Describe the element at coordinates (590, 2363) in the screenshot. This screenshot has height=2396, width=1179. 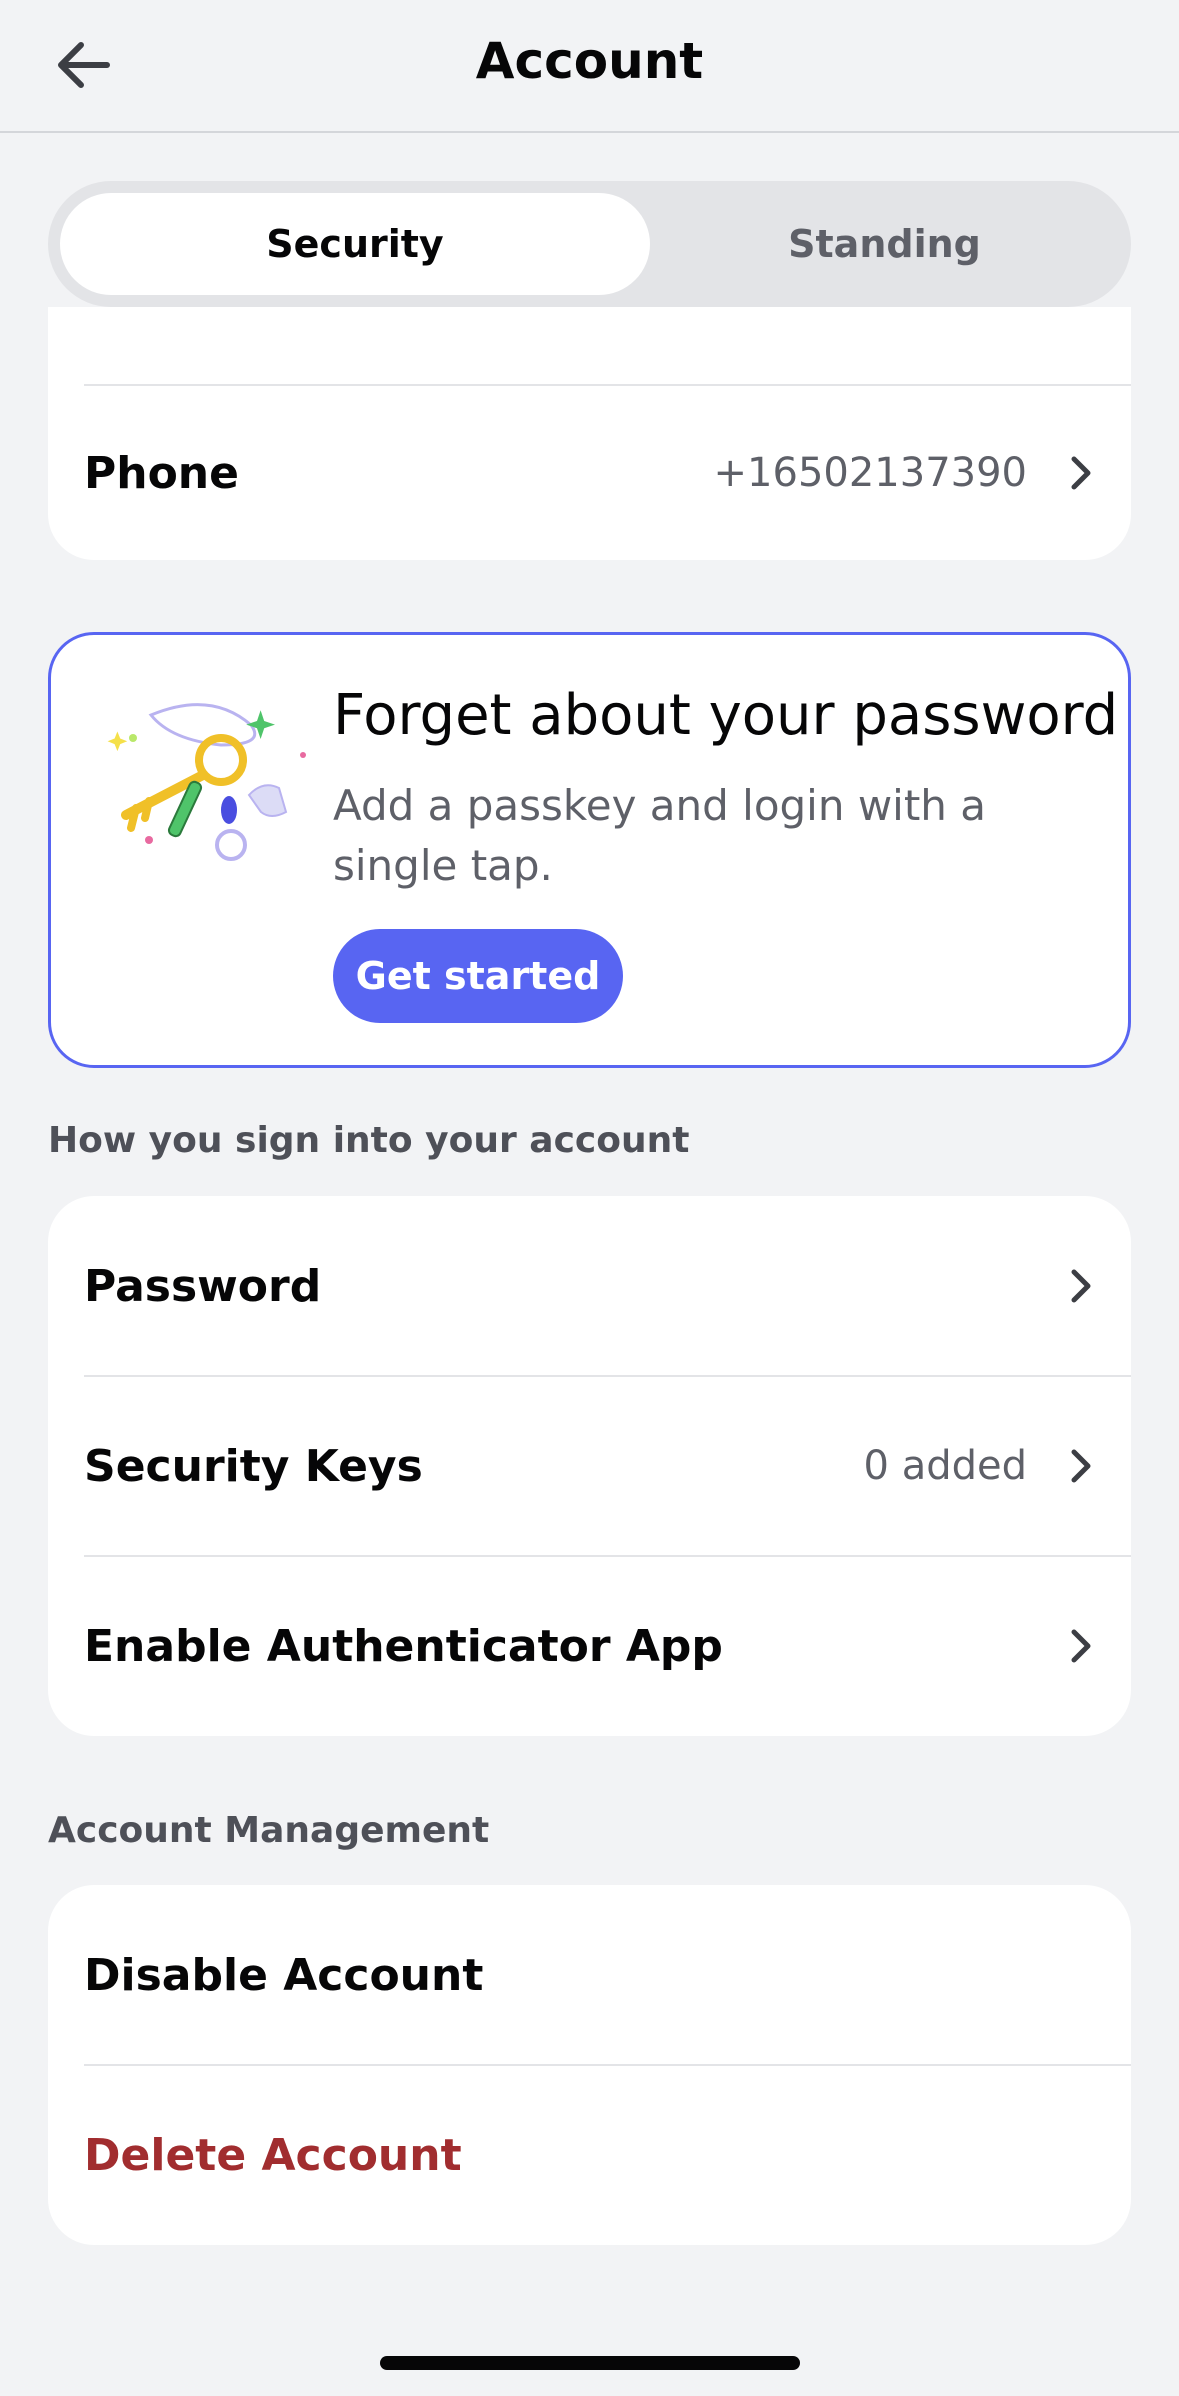
I see `home-indicator` at that location.